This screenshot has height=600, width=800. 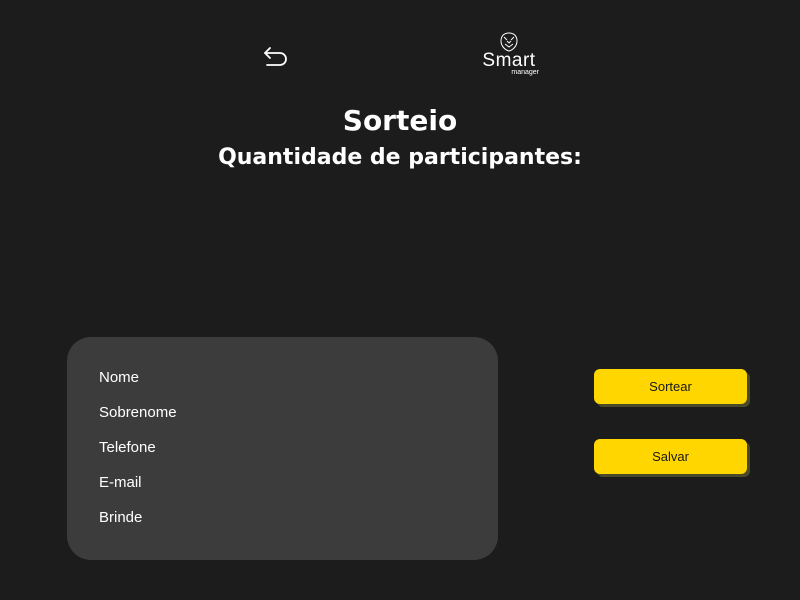 I want to click on save-button: Salvar, so click(x=670, y=456).